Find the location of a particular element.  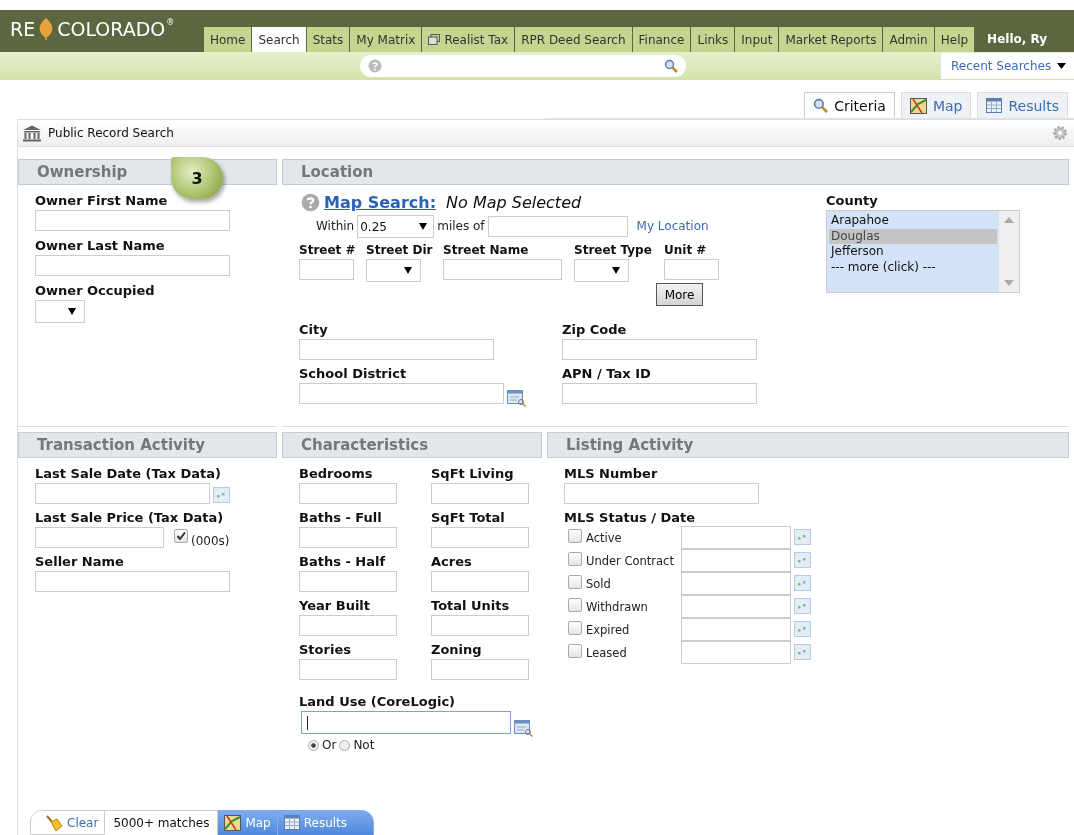

radius-select: 0.25 is located at coordinates (396, 226).